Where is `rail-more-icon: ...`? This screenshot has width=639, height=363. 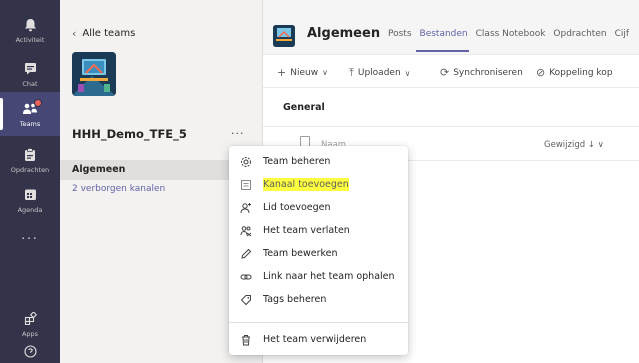 rail-more-icon: ... is located at coordinates (30, 235).